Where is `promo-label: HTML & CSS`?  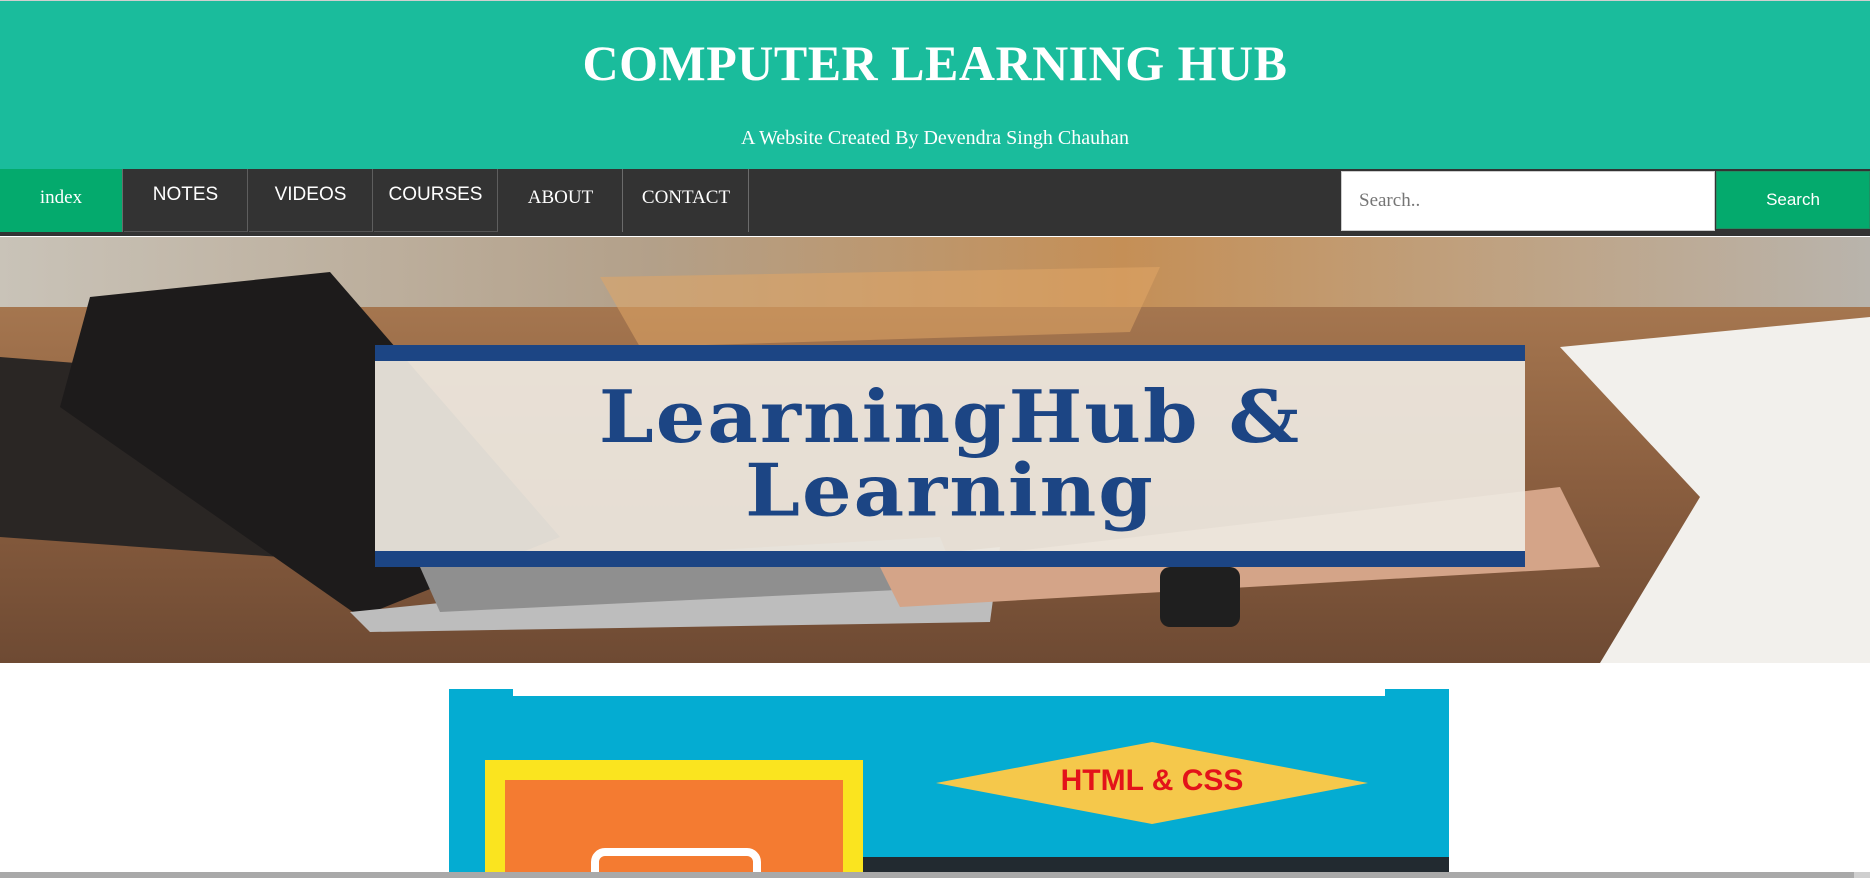
promo-label: HTML & CSS is located at coordinates (1152, 780).